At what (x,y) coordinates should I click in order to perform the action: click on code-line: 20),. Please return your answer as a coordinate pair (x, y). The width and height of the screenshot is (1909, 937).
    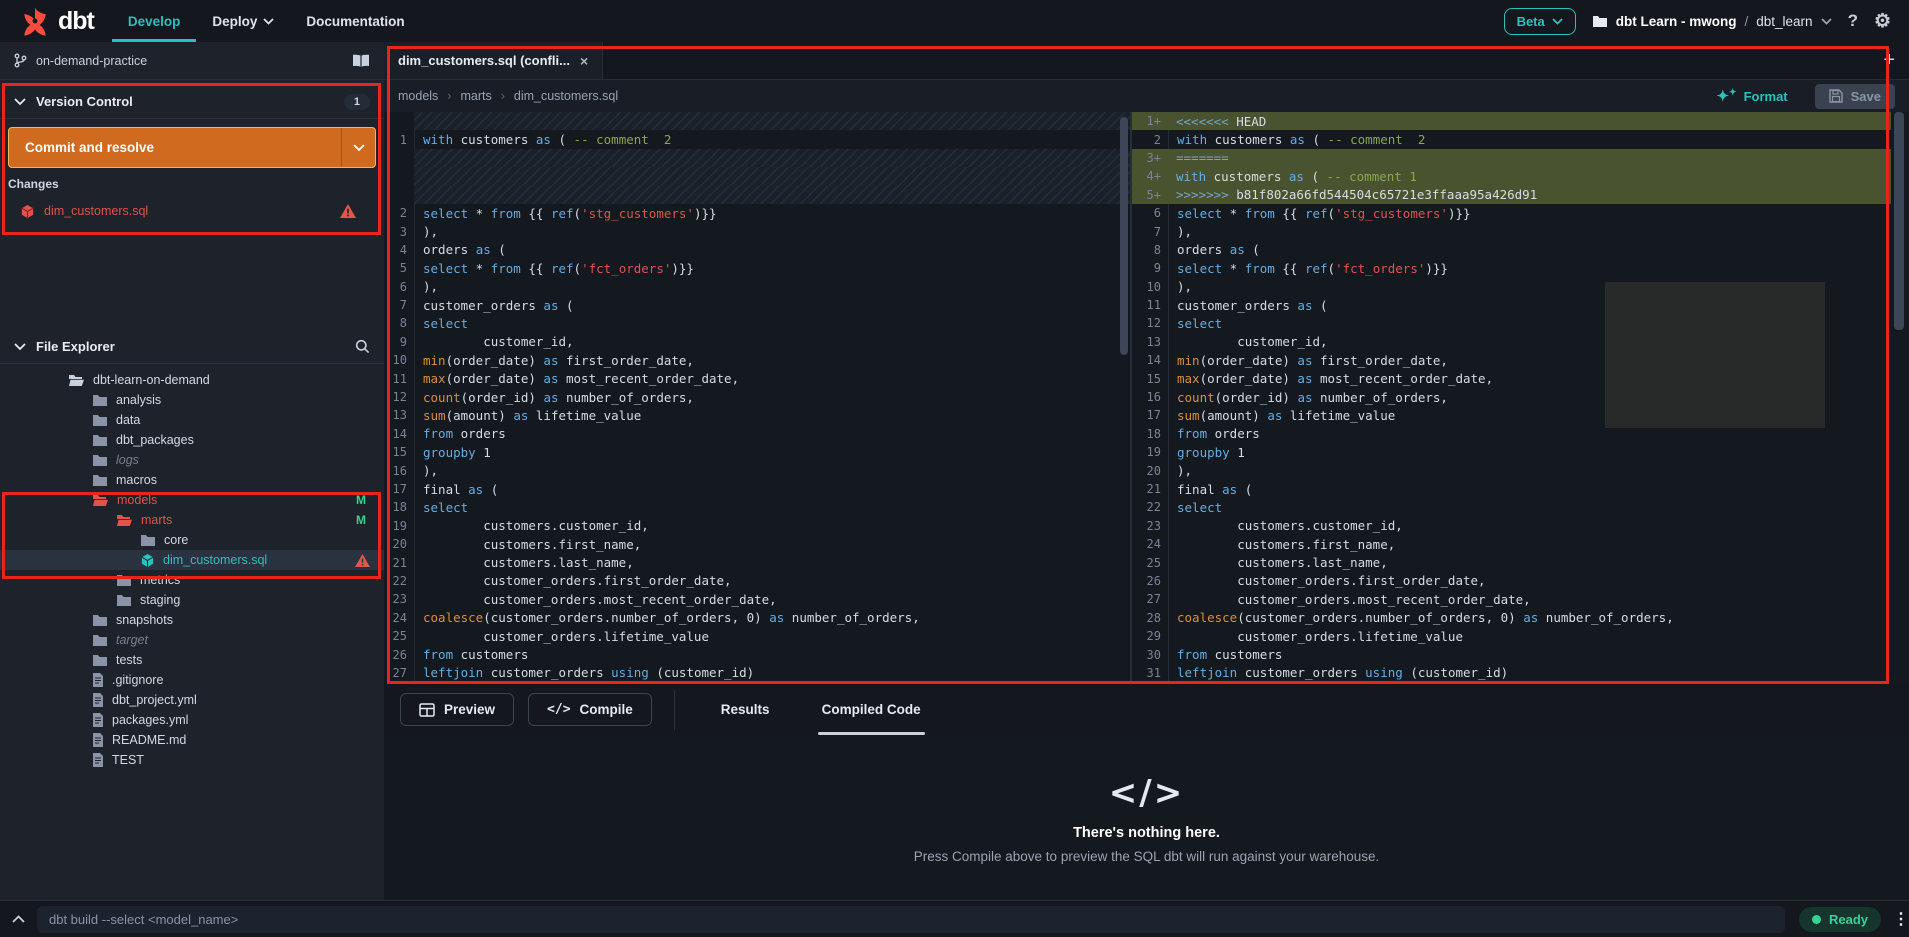
    Looking at the image, I should click on (1511, 470).